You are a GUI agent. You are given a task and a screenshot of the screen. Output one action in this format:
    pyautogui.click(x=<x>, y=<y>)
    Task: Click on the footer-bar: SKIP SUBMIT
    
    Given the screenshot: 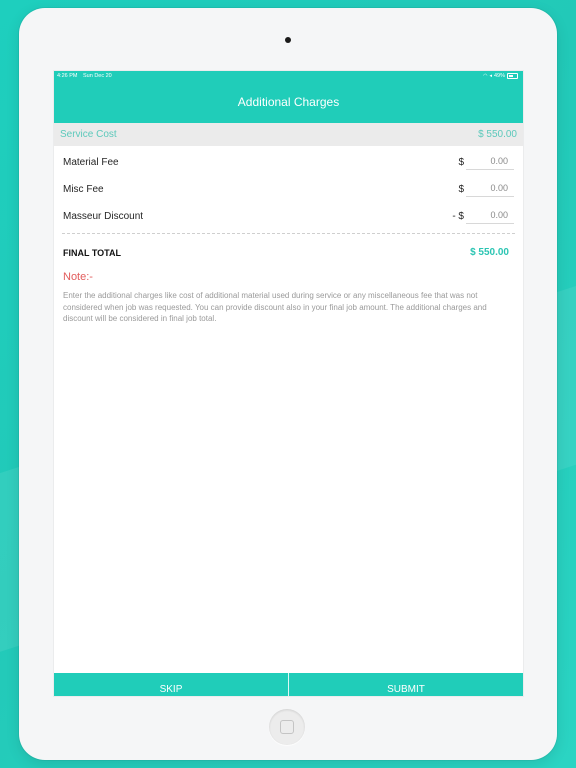 What is the action you would take?
    pyautogui.click(x=288, y=684)
    